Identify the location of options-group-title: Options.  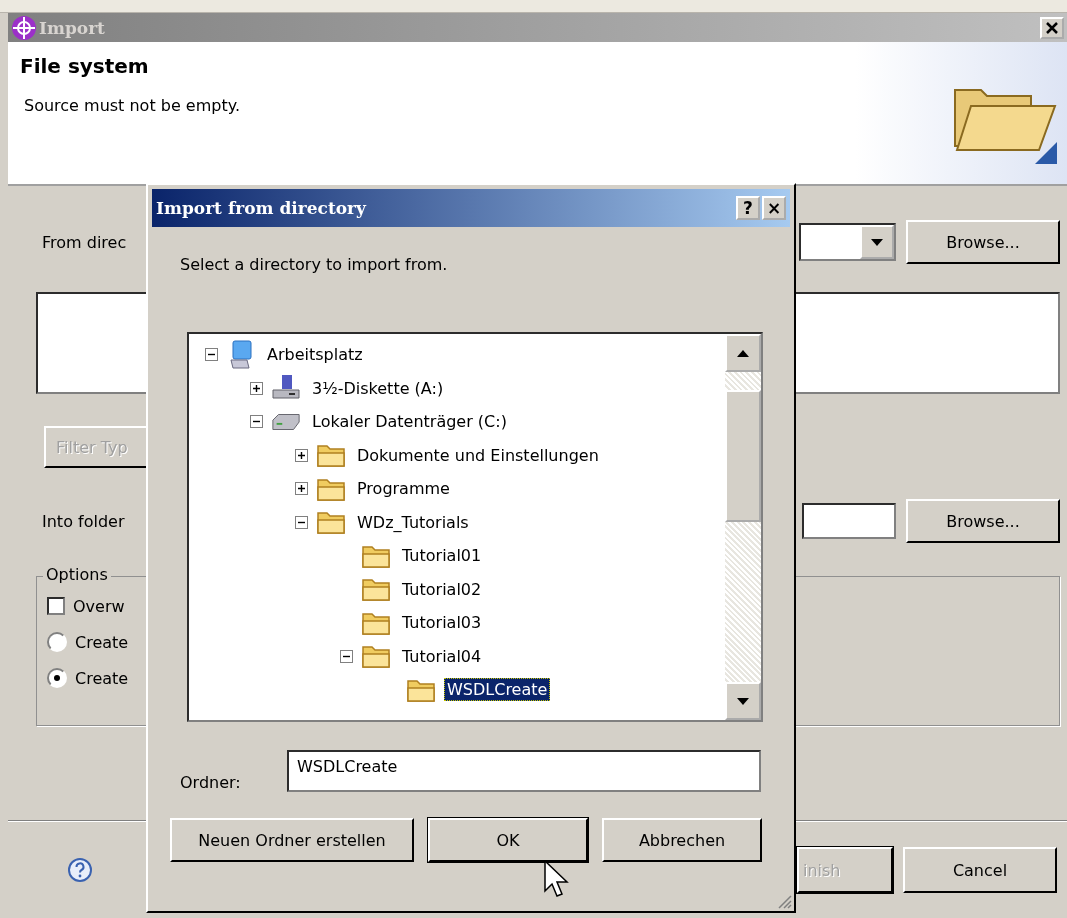
(77, 574).